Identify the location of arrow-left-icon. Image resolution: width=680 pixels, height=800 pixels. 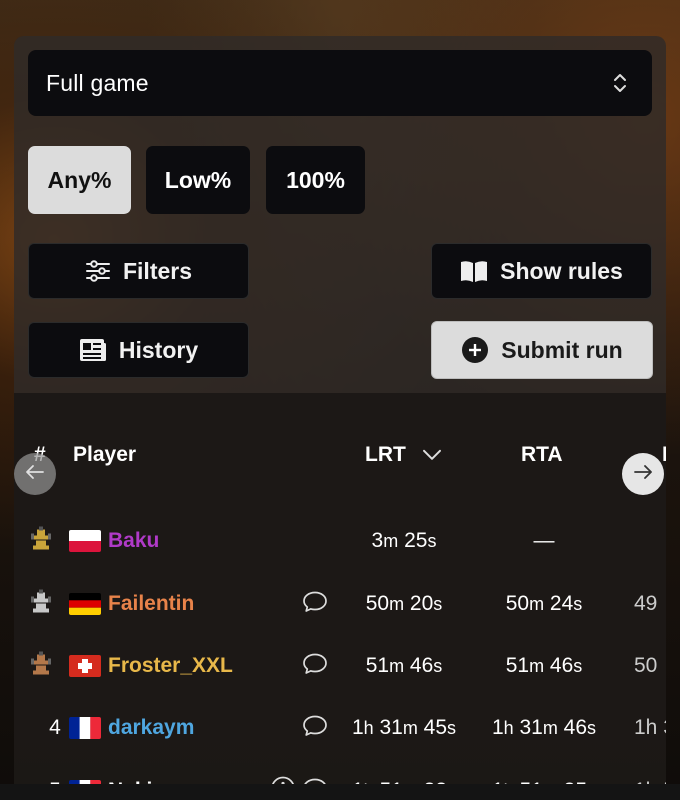
(35, 474).